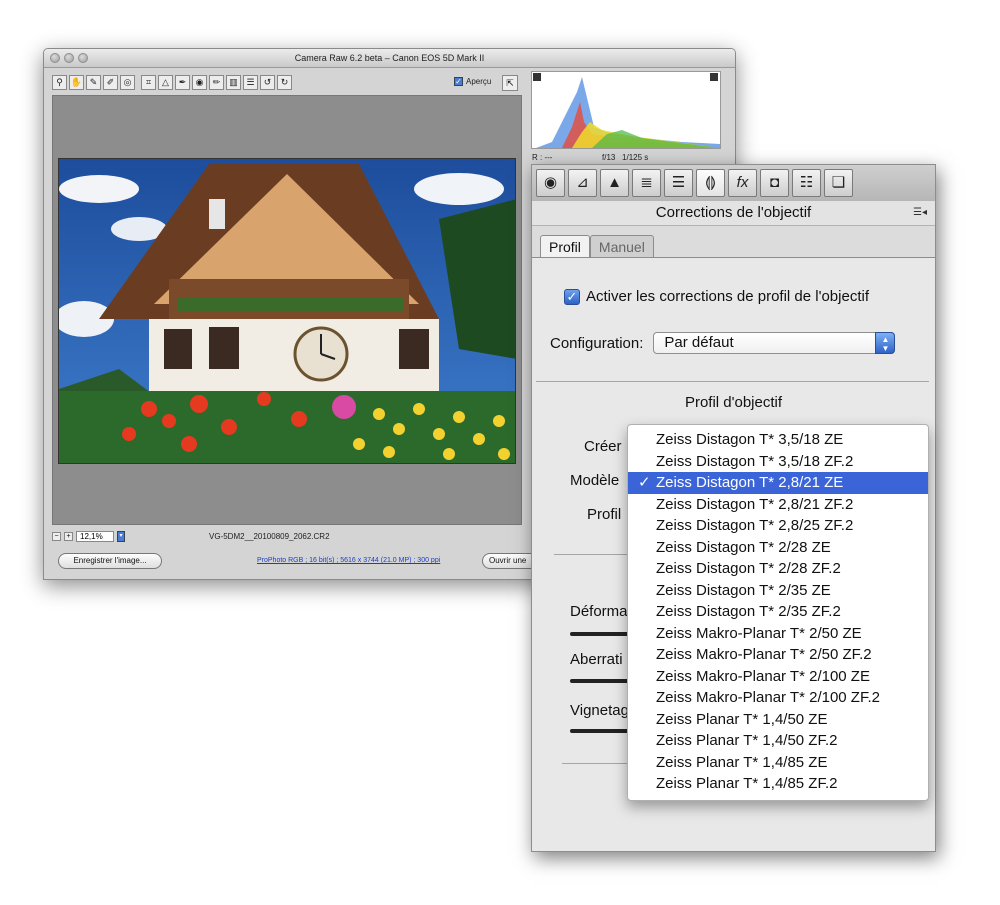 This screenshot has width=1000, height=905. Describe the element at coordinates (635, 157) in the screenshot. I see `readout-shutter: 1/125 s` at that location.